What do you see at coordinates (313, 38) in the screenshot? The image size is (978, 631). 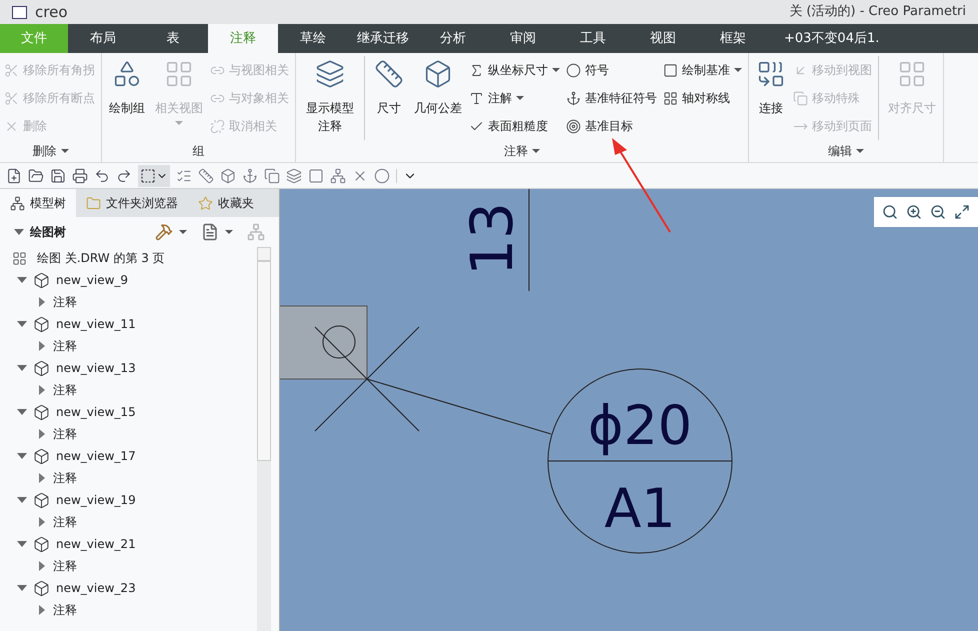 I see `menu-tab: 草绘` at bounding box center [313, 38].